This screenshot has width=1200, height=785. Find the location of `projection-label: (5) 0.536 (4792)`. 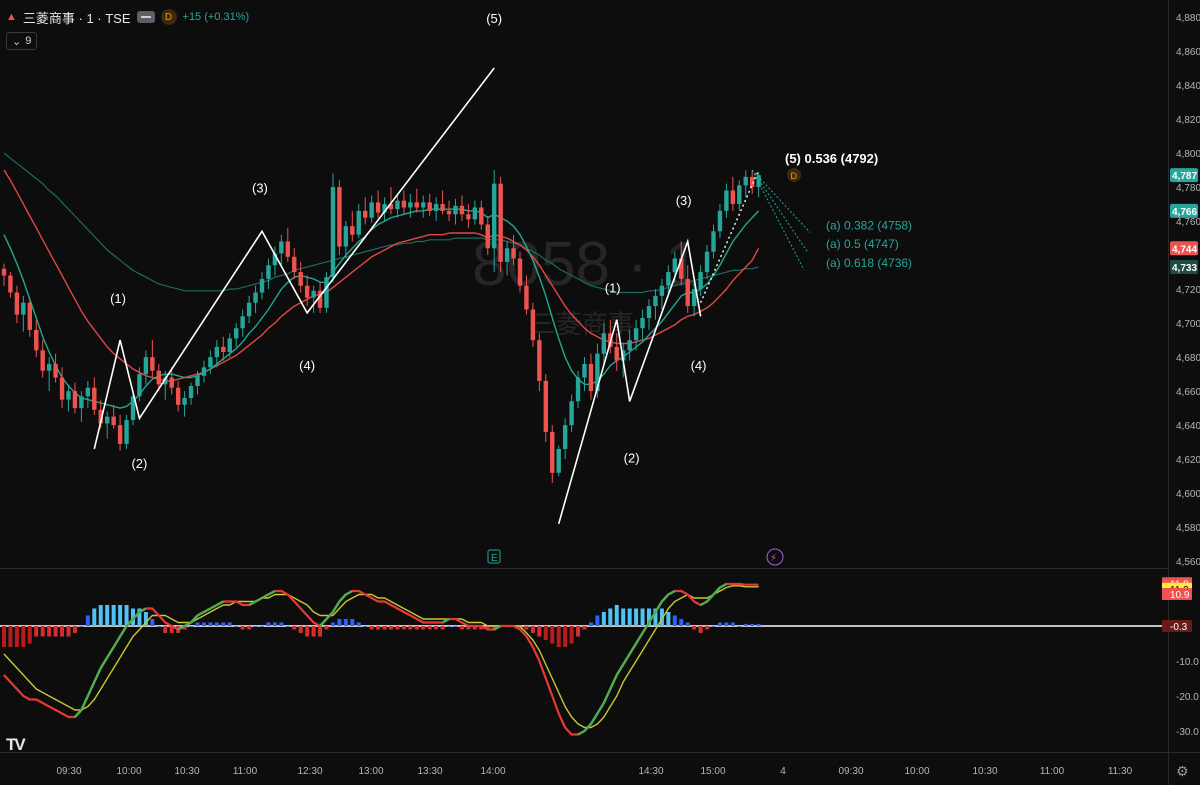

projection-label: (5) 0.536 (4792) is located at coordinates (831, 158).